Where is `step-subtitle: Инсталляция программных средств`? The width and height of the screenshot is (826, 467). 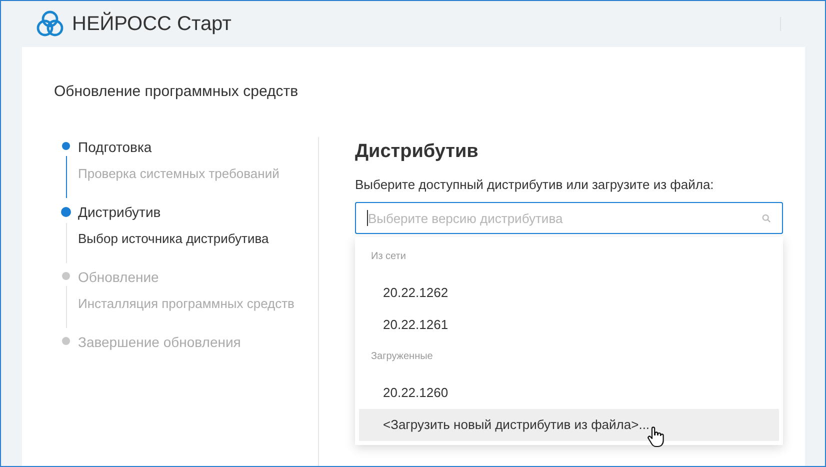
step-subtitle: Инсталляция программных средств is located at coordinates (187, 304).